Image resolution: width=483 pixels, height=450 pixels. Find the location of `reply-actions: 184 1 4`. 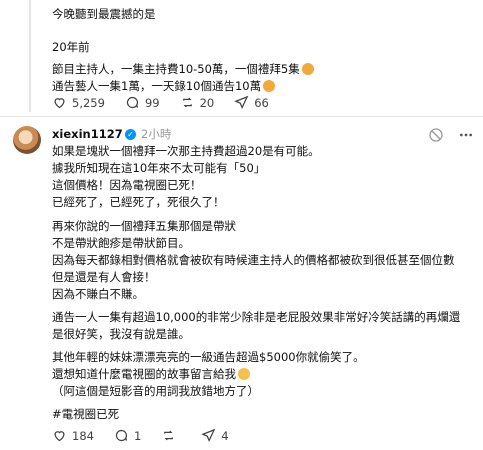

reply-actions: 184 1 4 is located at coordinates (150, 435).